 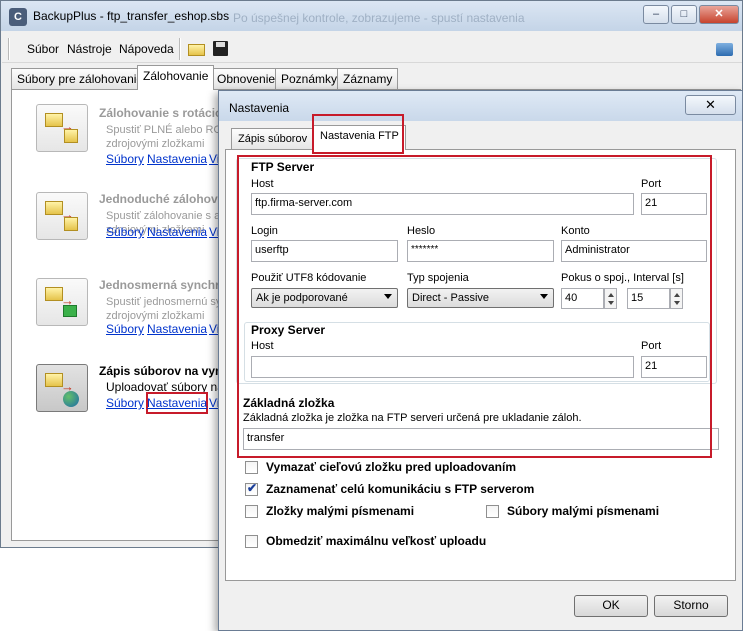 What do you see at coordinates (164, 113) in the screenshot?
I see `item-title: Zálohovanie s rotáciou` at bounding box center [164, 113].